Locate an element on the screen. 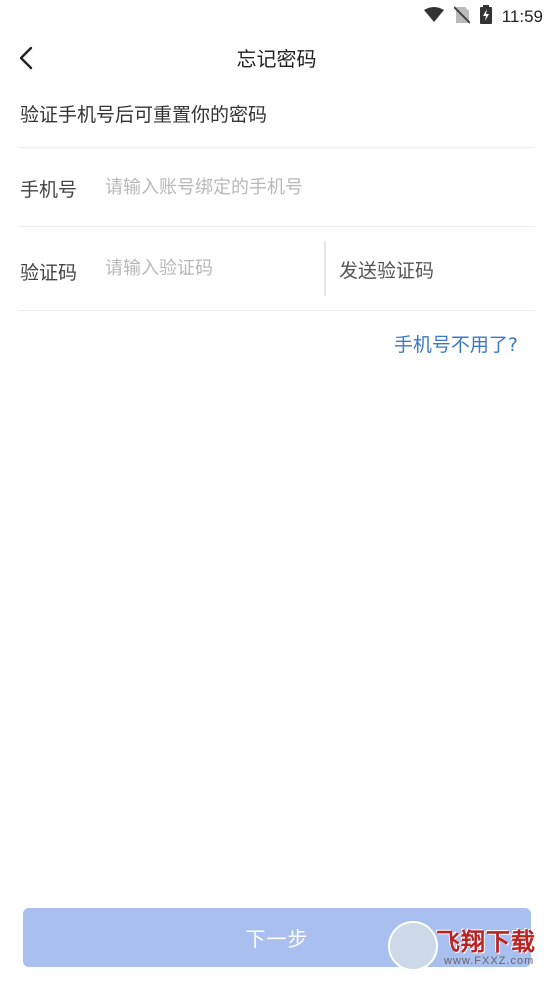 The width and height of the screenshot is (553, 983). code-input is located at coordinates (210, 268).